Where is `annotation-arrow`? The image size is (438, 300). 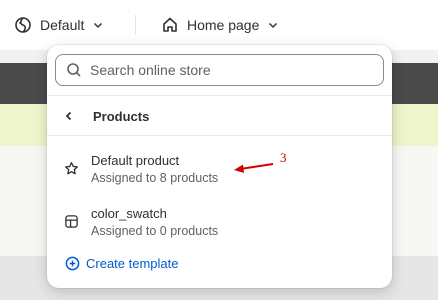
annotation-arrow is located at coordinates (254, 168).